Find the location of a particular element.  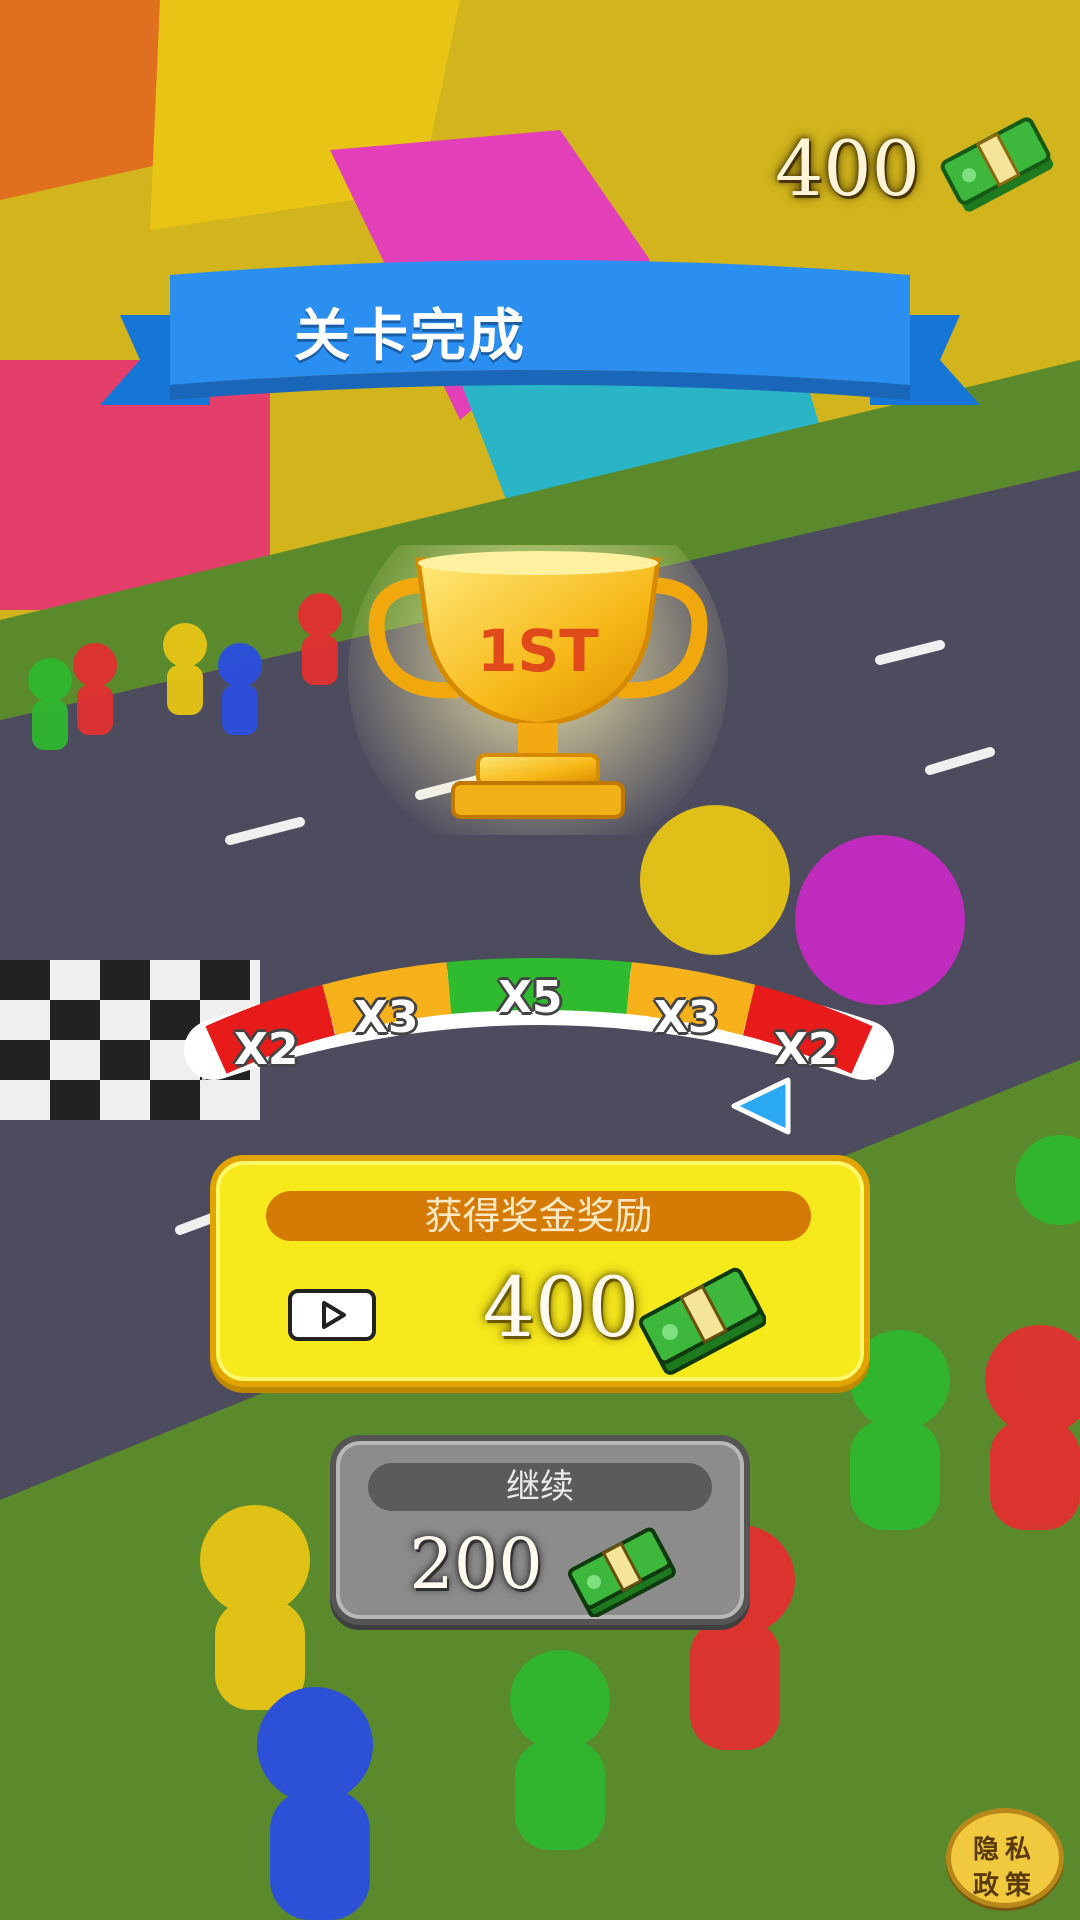

level-complete-banner: 关卡完成 is located at coordinates (540, 355).